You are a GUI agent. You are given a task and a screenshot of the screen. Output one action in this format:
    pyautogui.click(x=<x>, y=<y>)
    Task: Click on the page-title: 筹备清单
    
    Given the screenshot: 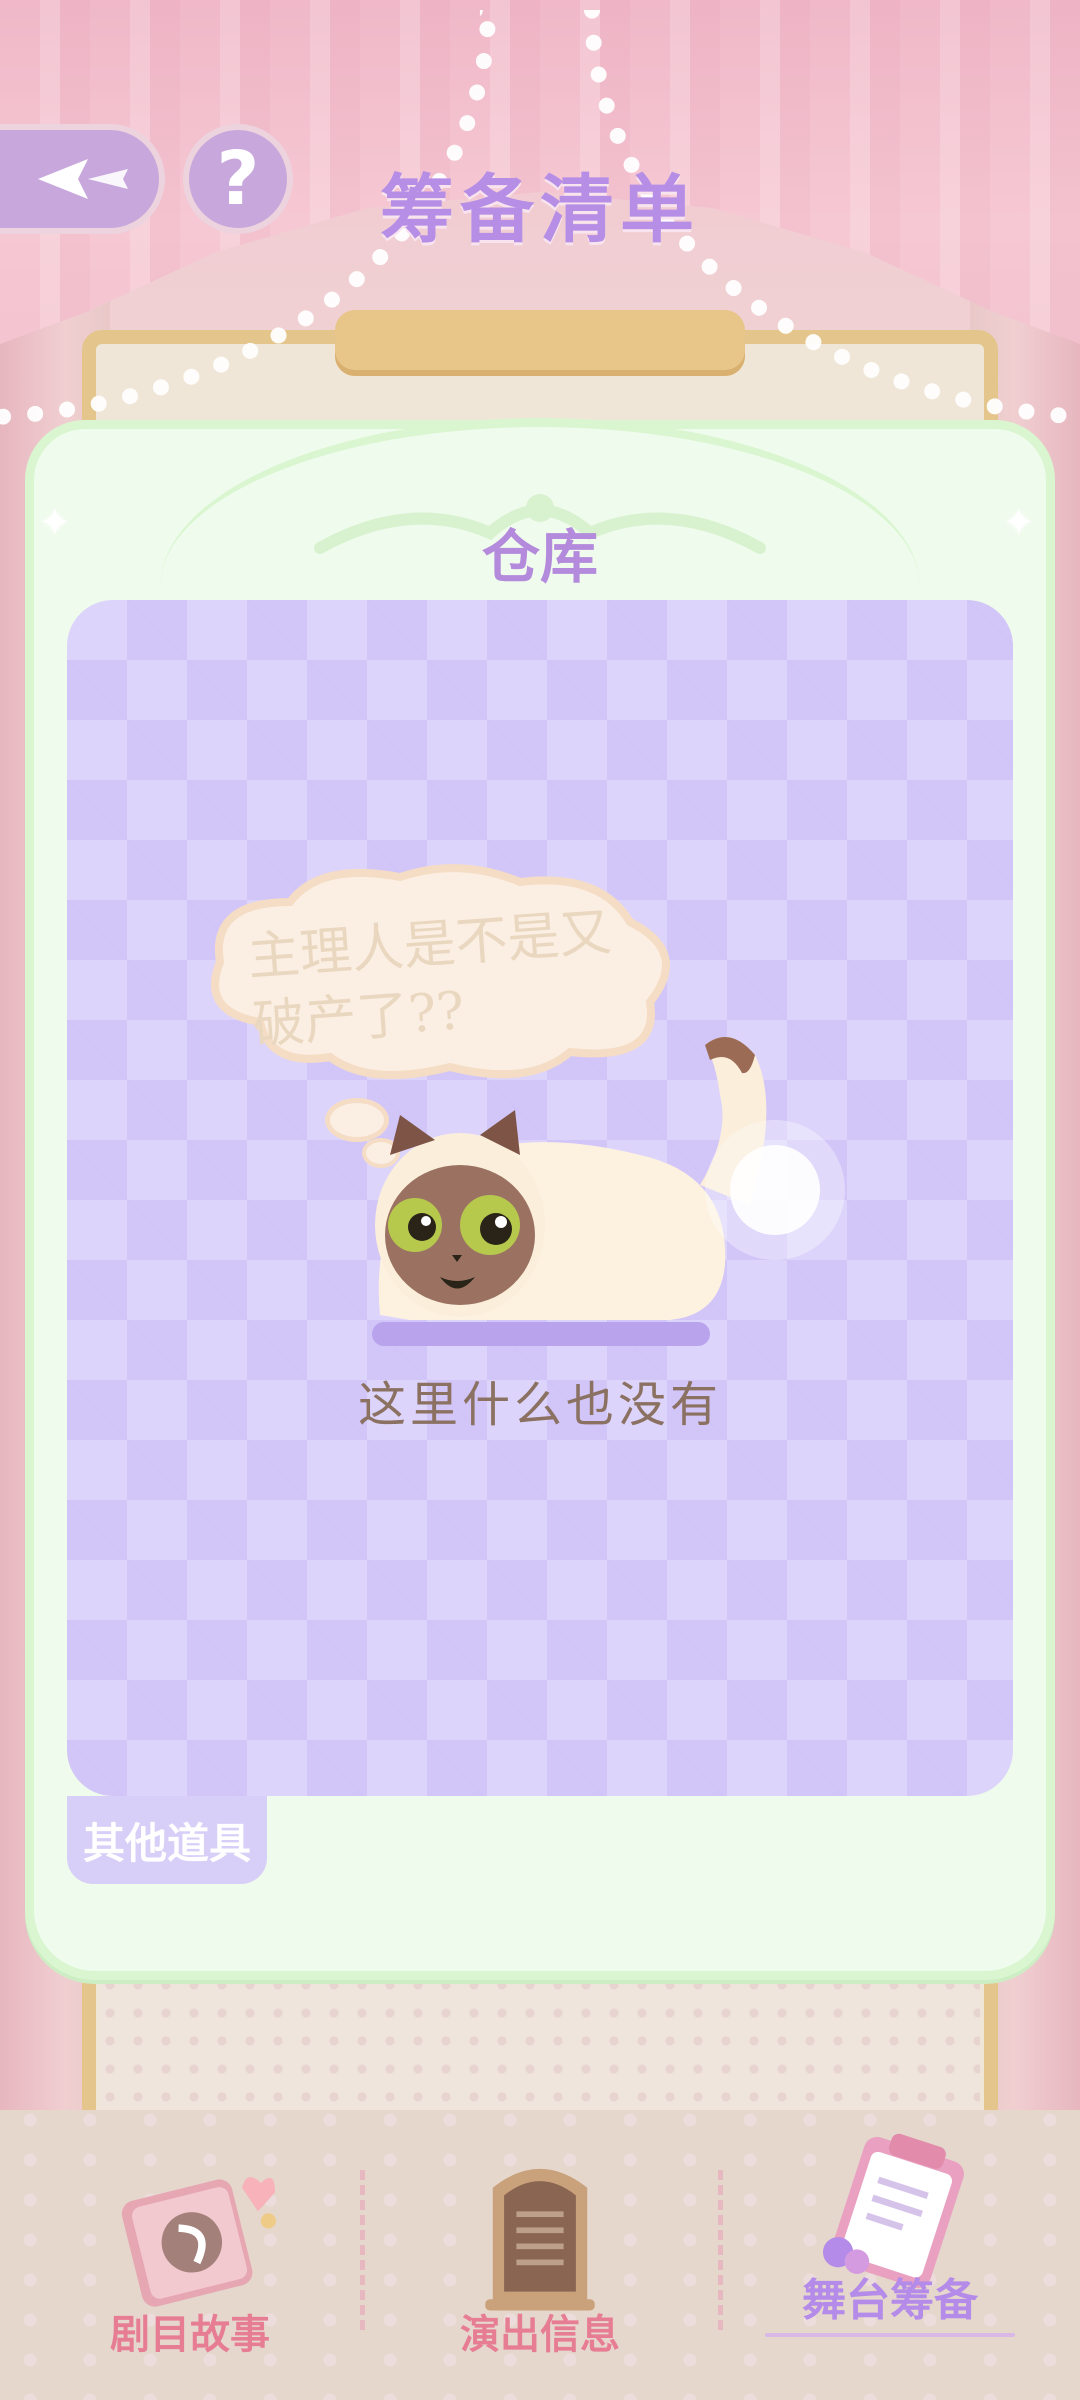 What is the action you would take?
    pyautogui.click(x=540, y=210)
    